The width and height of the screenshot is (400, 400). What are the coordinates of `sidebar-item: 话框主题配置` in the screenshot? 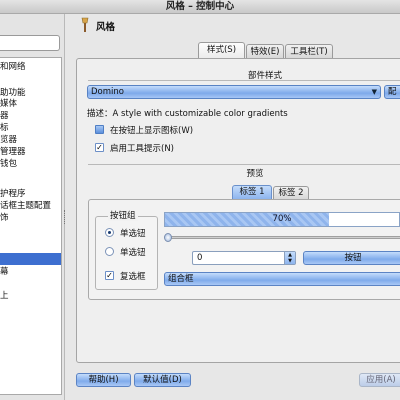 It's located at (30, 206).